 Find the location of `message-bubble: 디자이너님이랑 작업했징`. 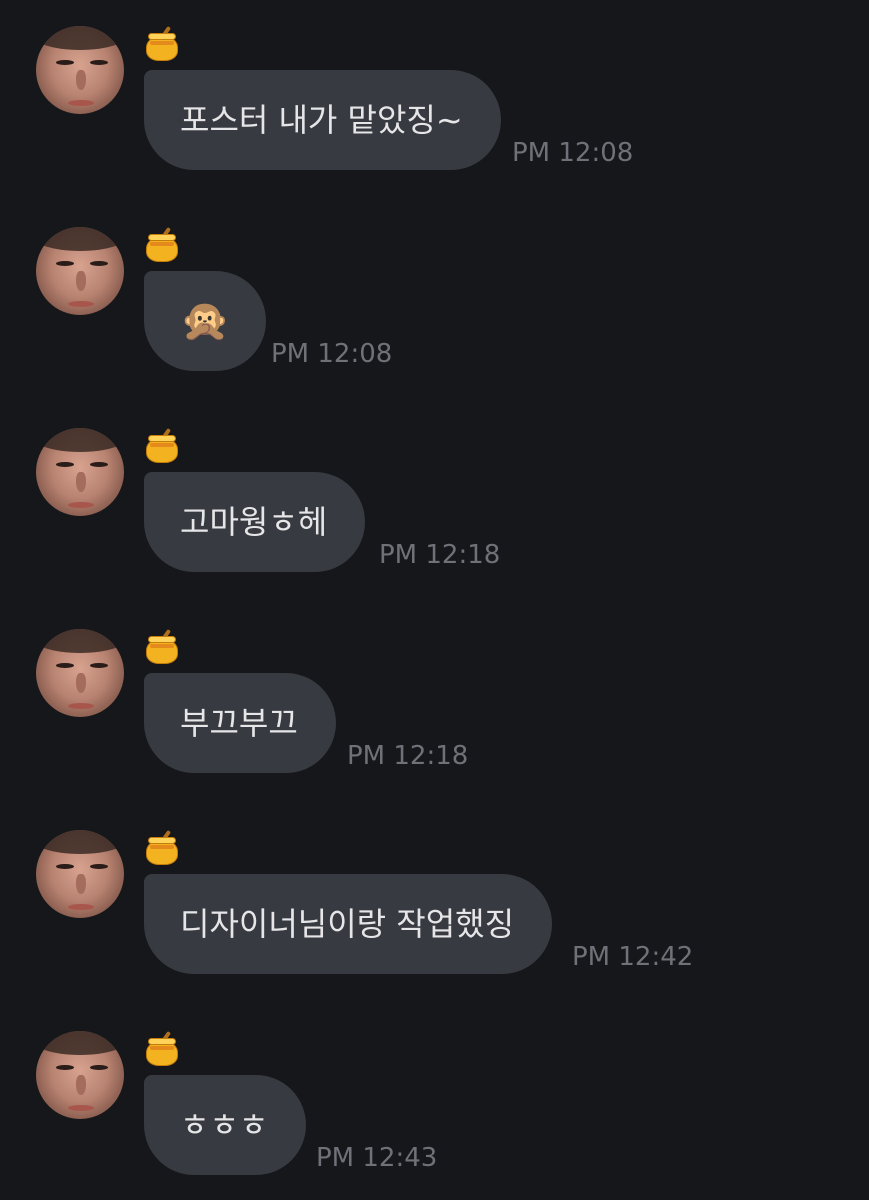

message-bubble: 디자이너님이랑 작업했징 is located at coordinates (348, 924).